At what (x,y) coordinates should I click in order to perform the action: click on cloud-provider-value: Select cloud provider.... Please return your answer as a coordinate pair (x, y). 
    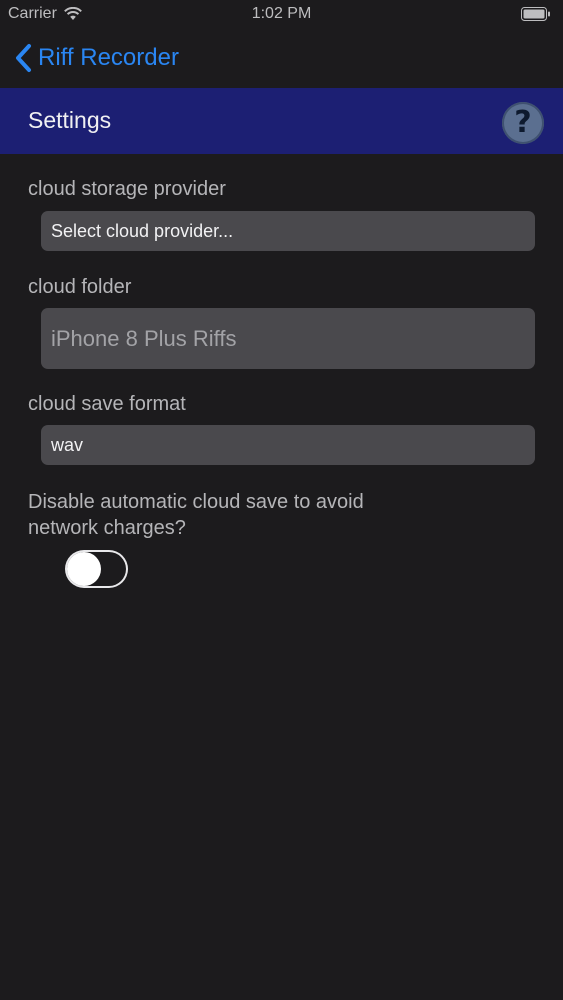
    Looking at the image, I should click on (142, 230).